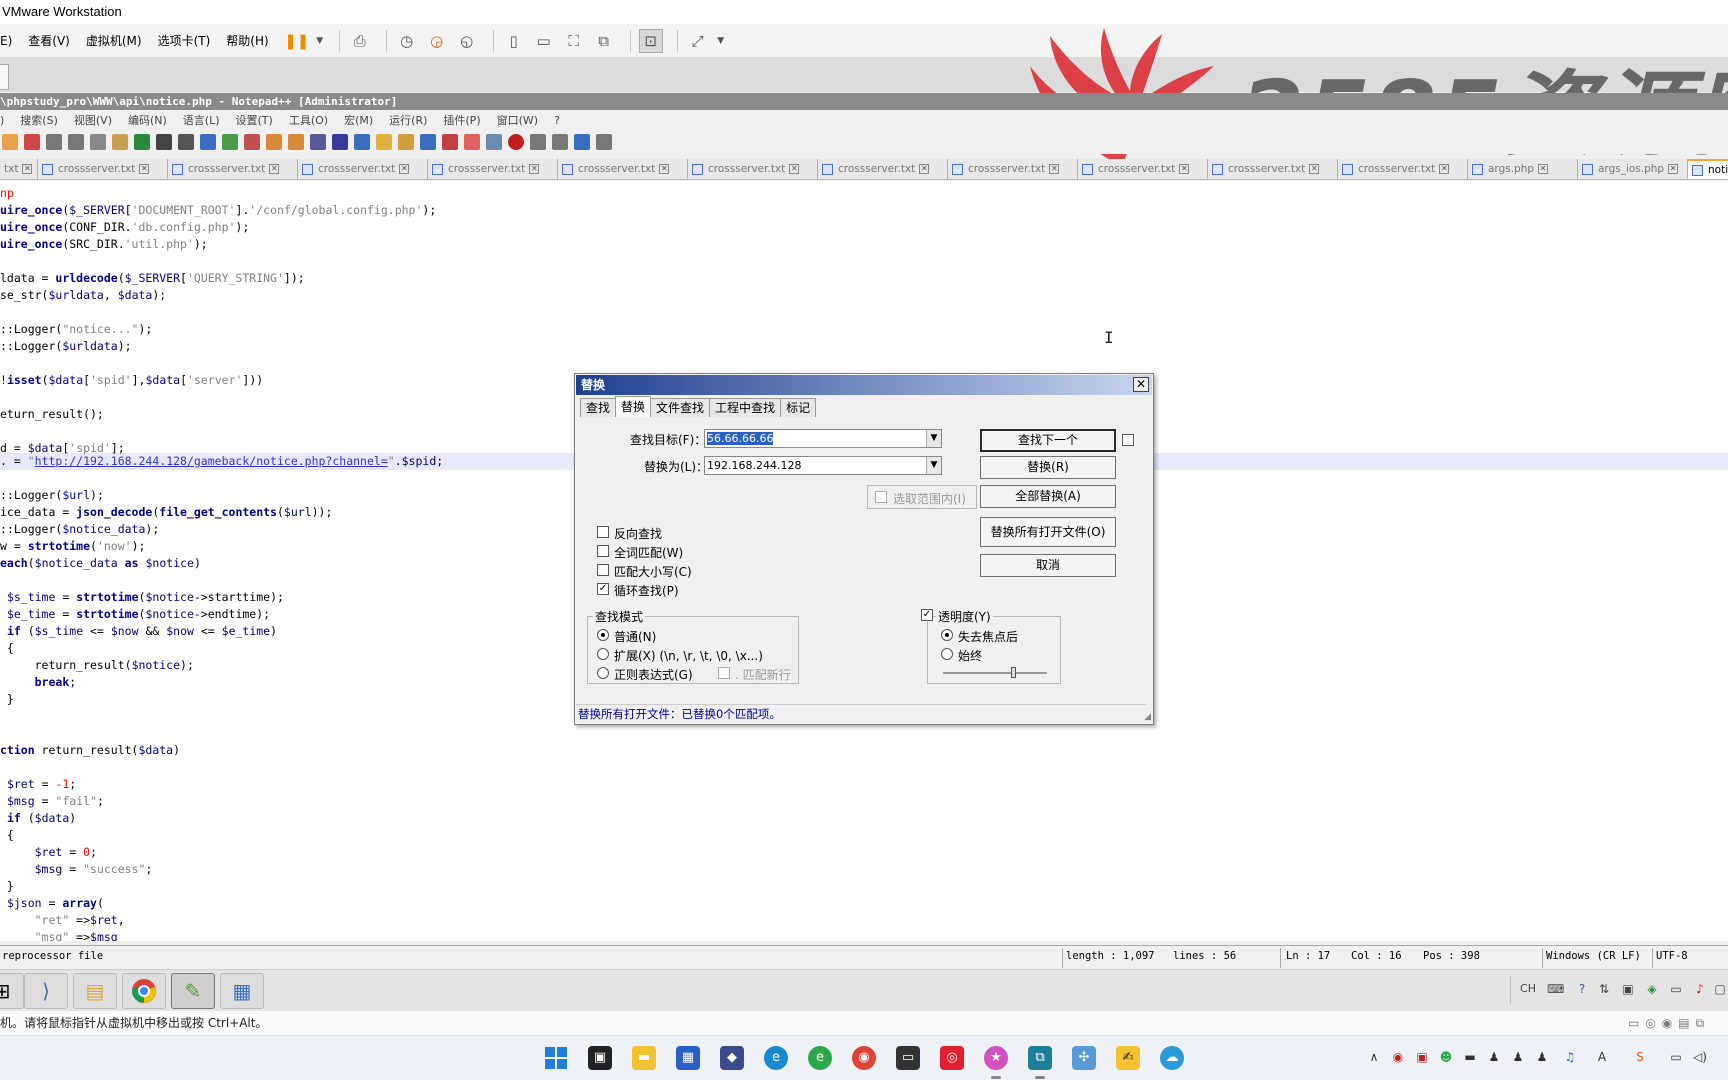  What do you see at coordinates (54, 142) in the screenshot?
I see `print-icon` at bounding box center [54, 142].